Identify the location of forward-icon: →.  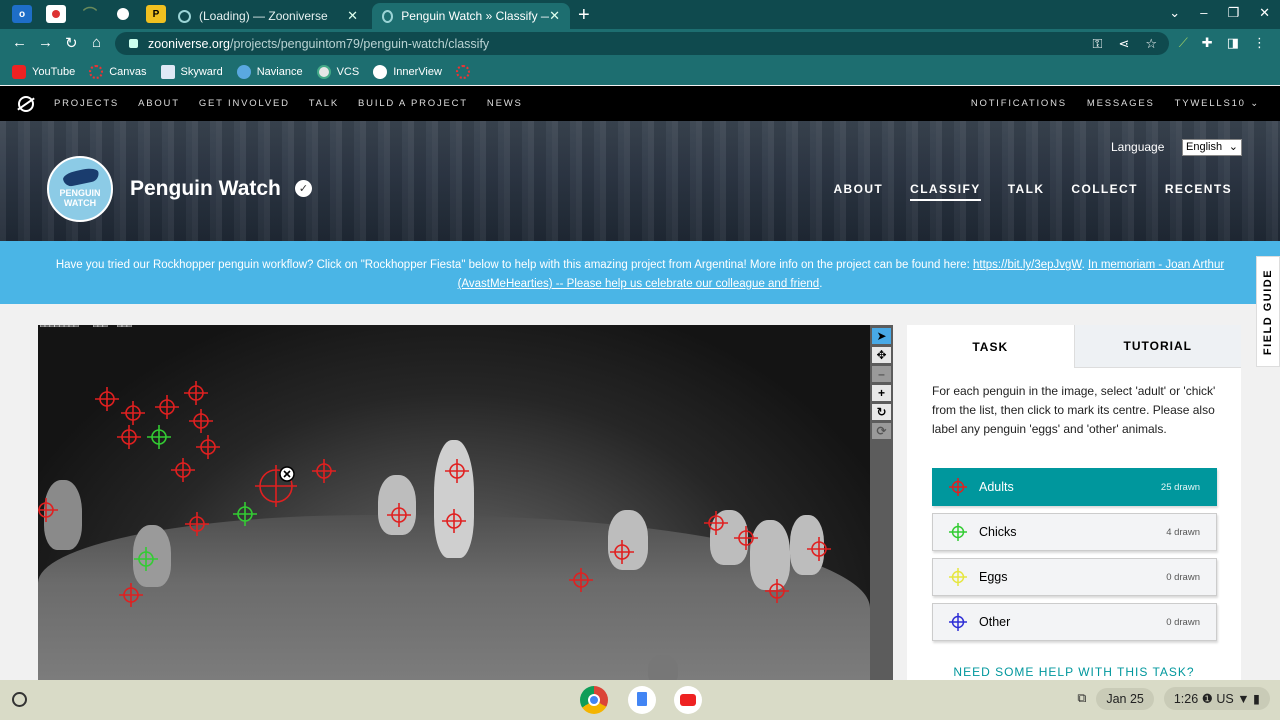
(45, 42).